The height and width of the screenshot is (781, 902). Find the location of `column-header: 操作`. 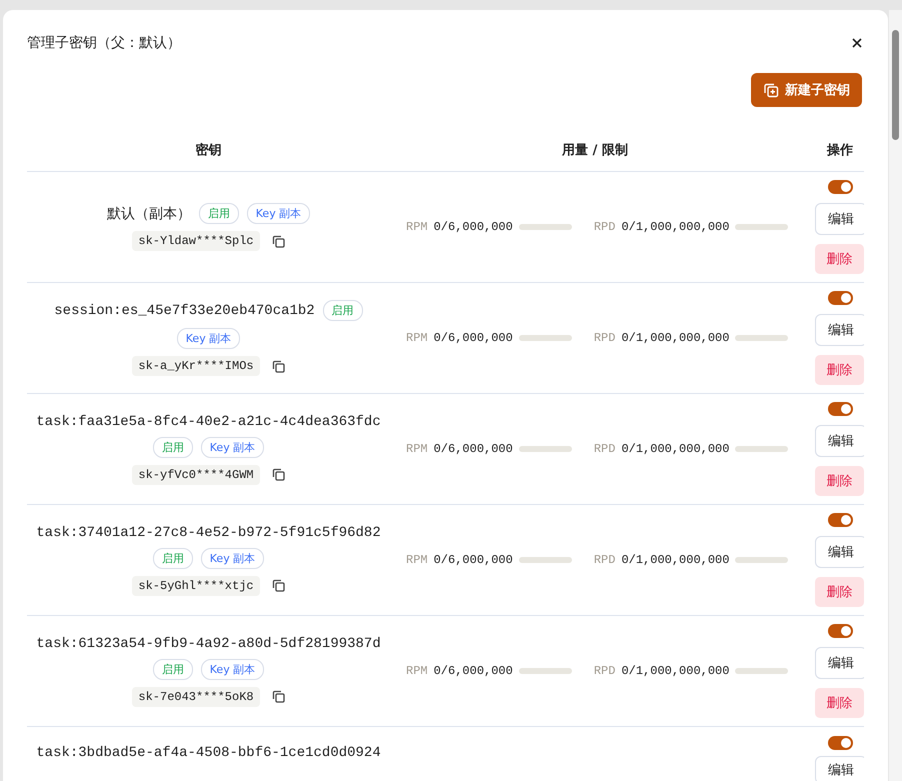

column-header: 操作 is located at coordinates (832, 150).